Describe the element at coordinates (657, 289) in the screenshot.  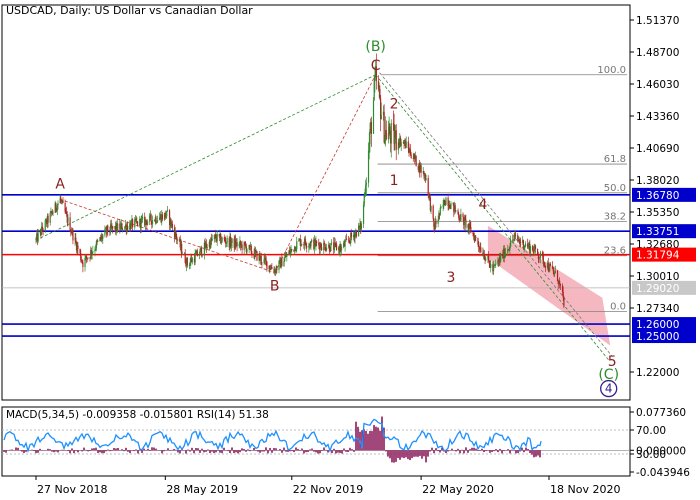
I see `price-level-label: 1.29020` at that location.